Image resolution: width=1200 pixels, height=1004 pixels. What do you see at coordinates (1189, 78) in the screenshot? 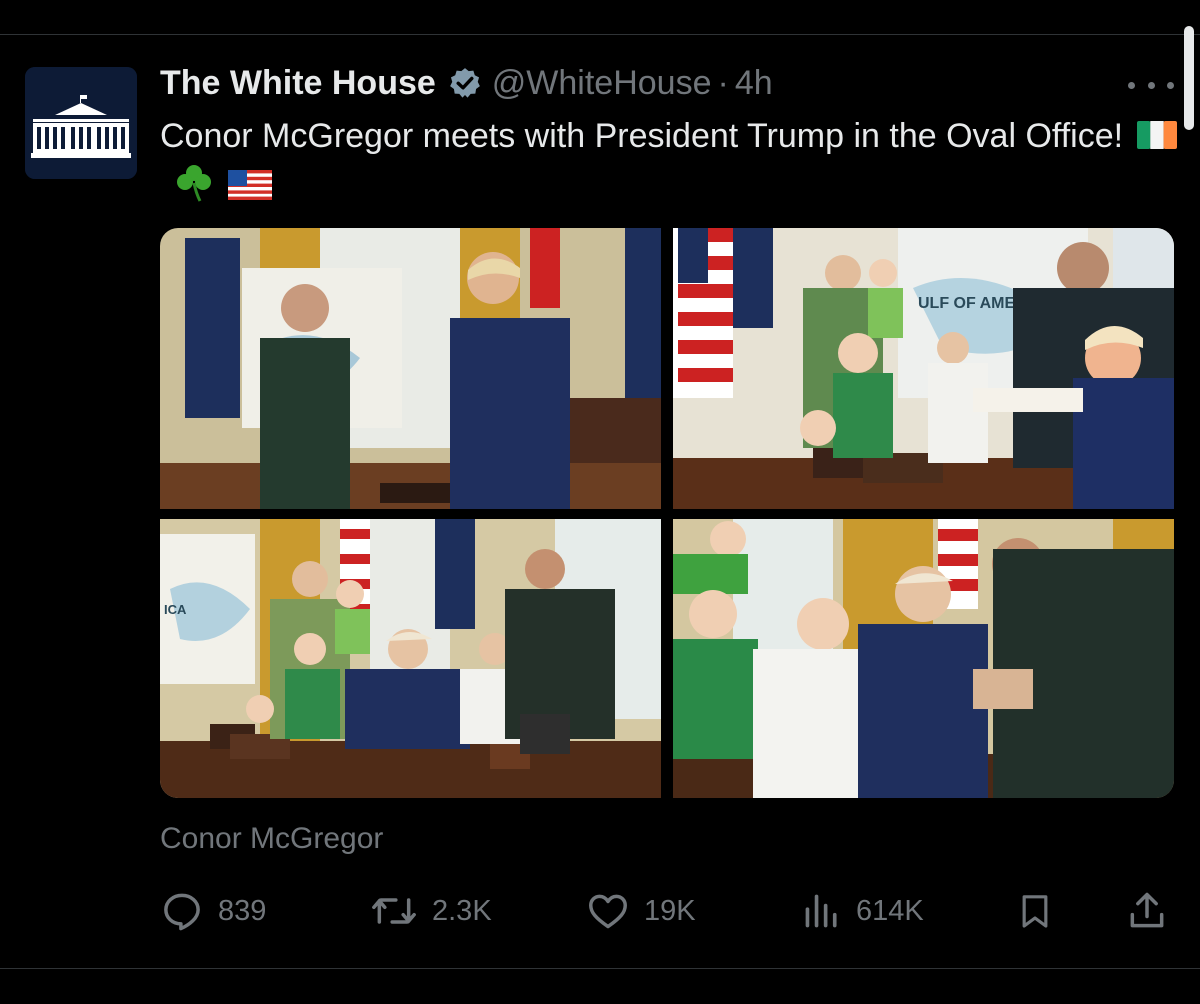
I see `scrollbar-thumb` at bounding box center [1189, 78].